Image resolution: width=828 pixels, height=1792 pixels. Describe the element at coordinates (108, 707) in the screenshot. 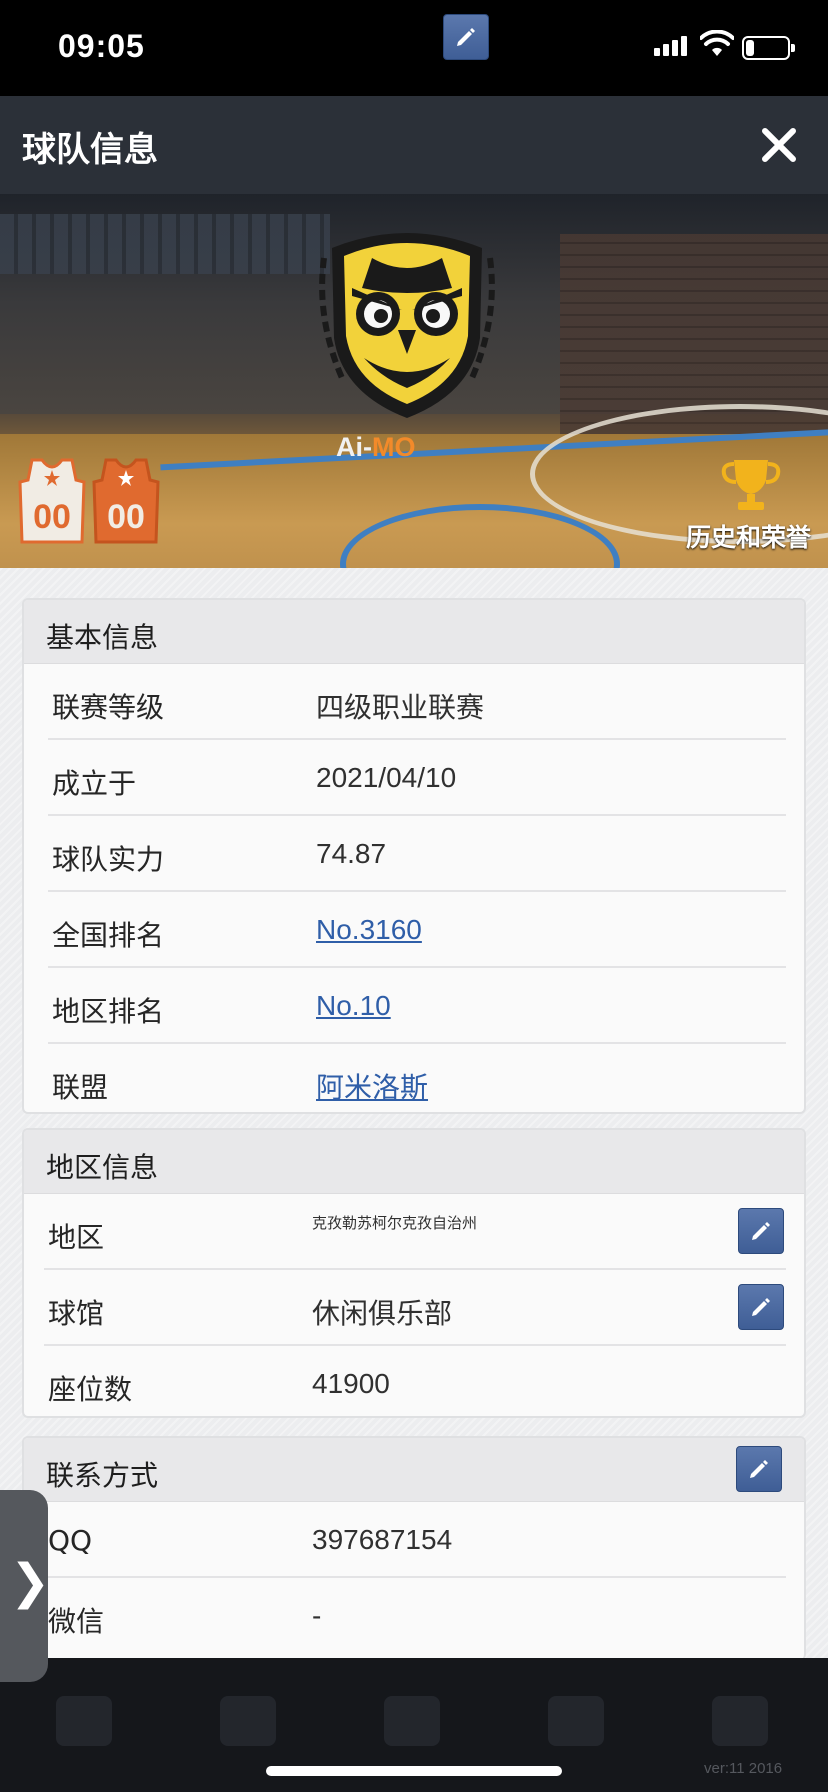

I see `league-level-label: 联赛等级` at that location.